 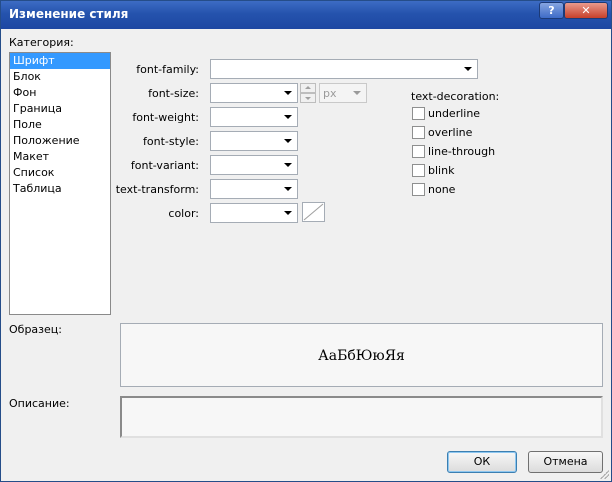 I want to click on color-label: color:, so click(x=183, y=213).